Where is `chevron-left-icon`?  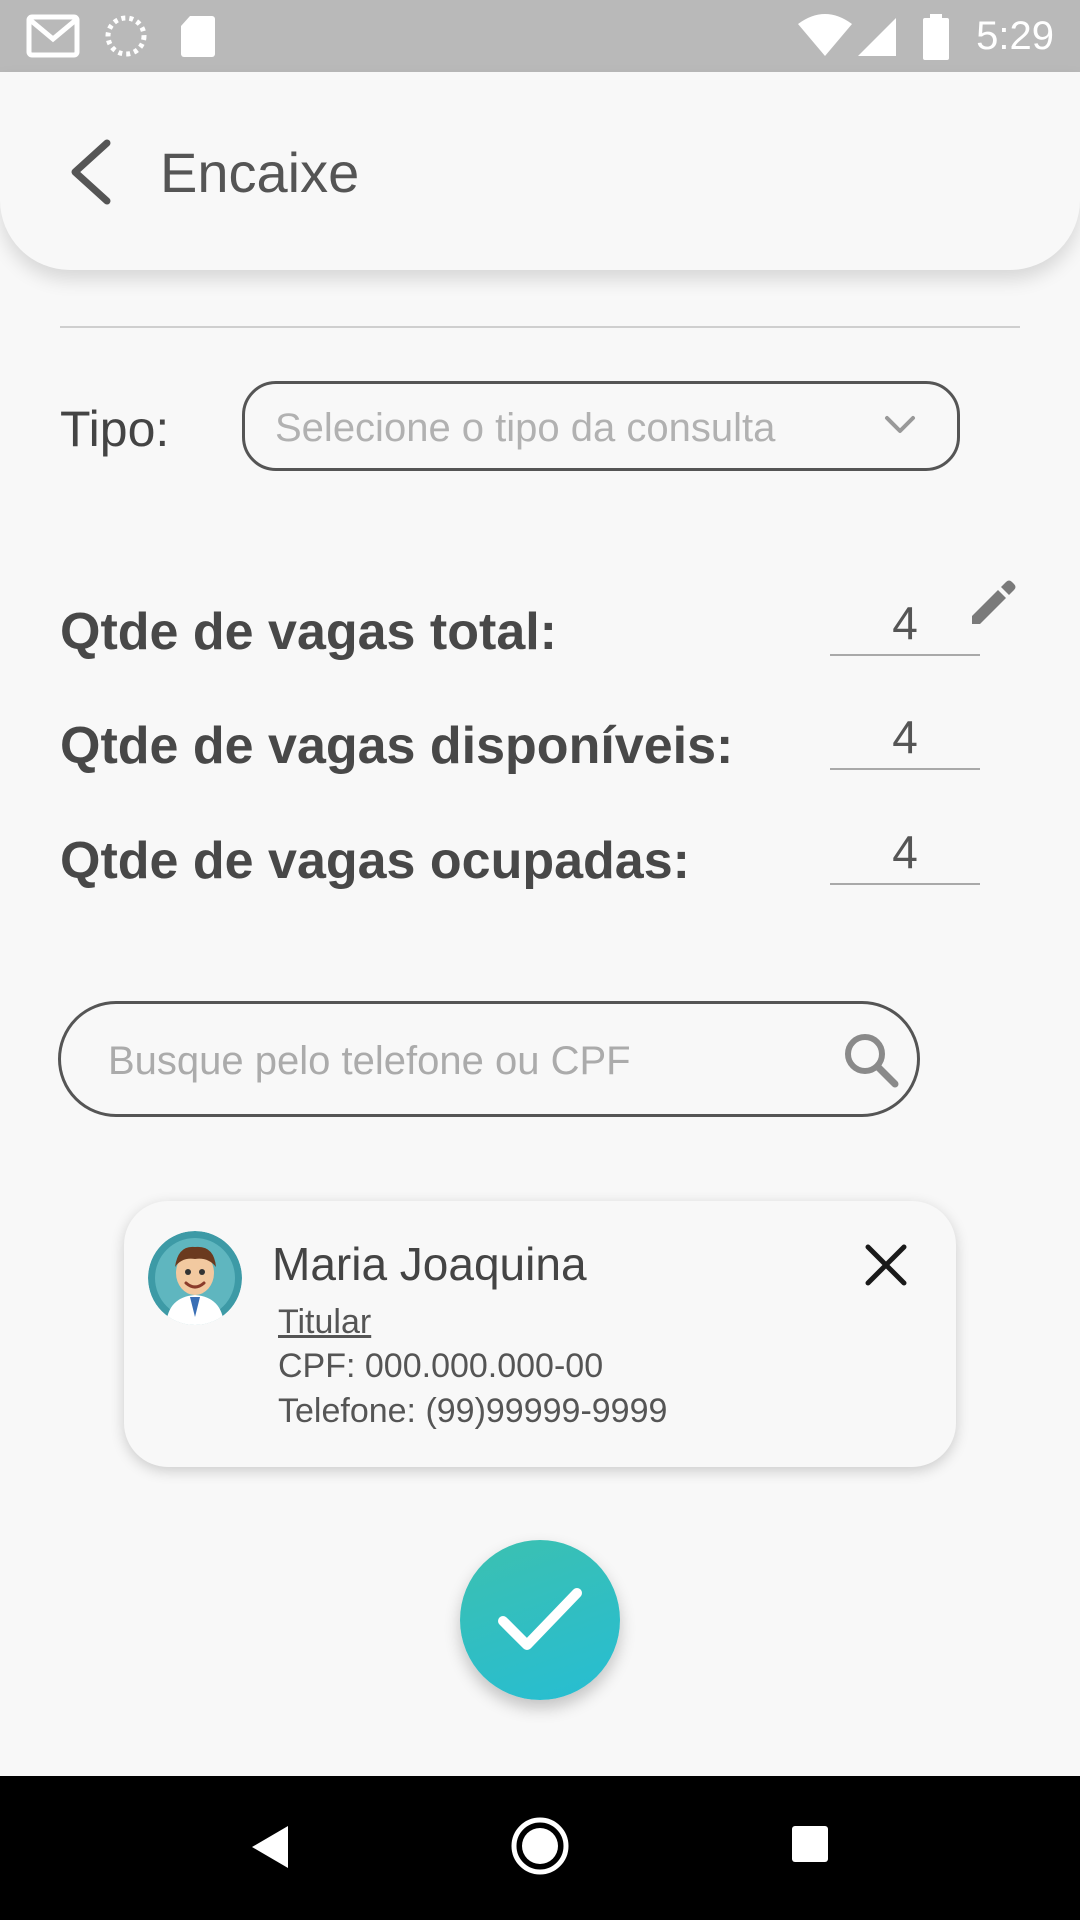
chevron-left-icon is located at coordinates (91, 172).